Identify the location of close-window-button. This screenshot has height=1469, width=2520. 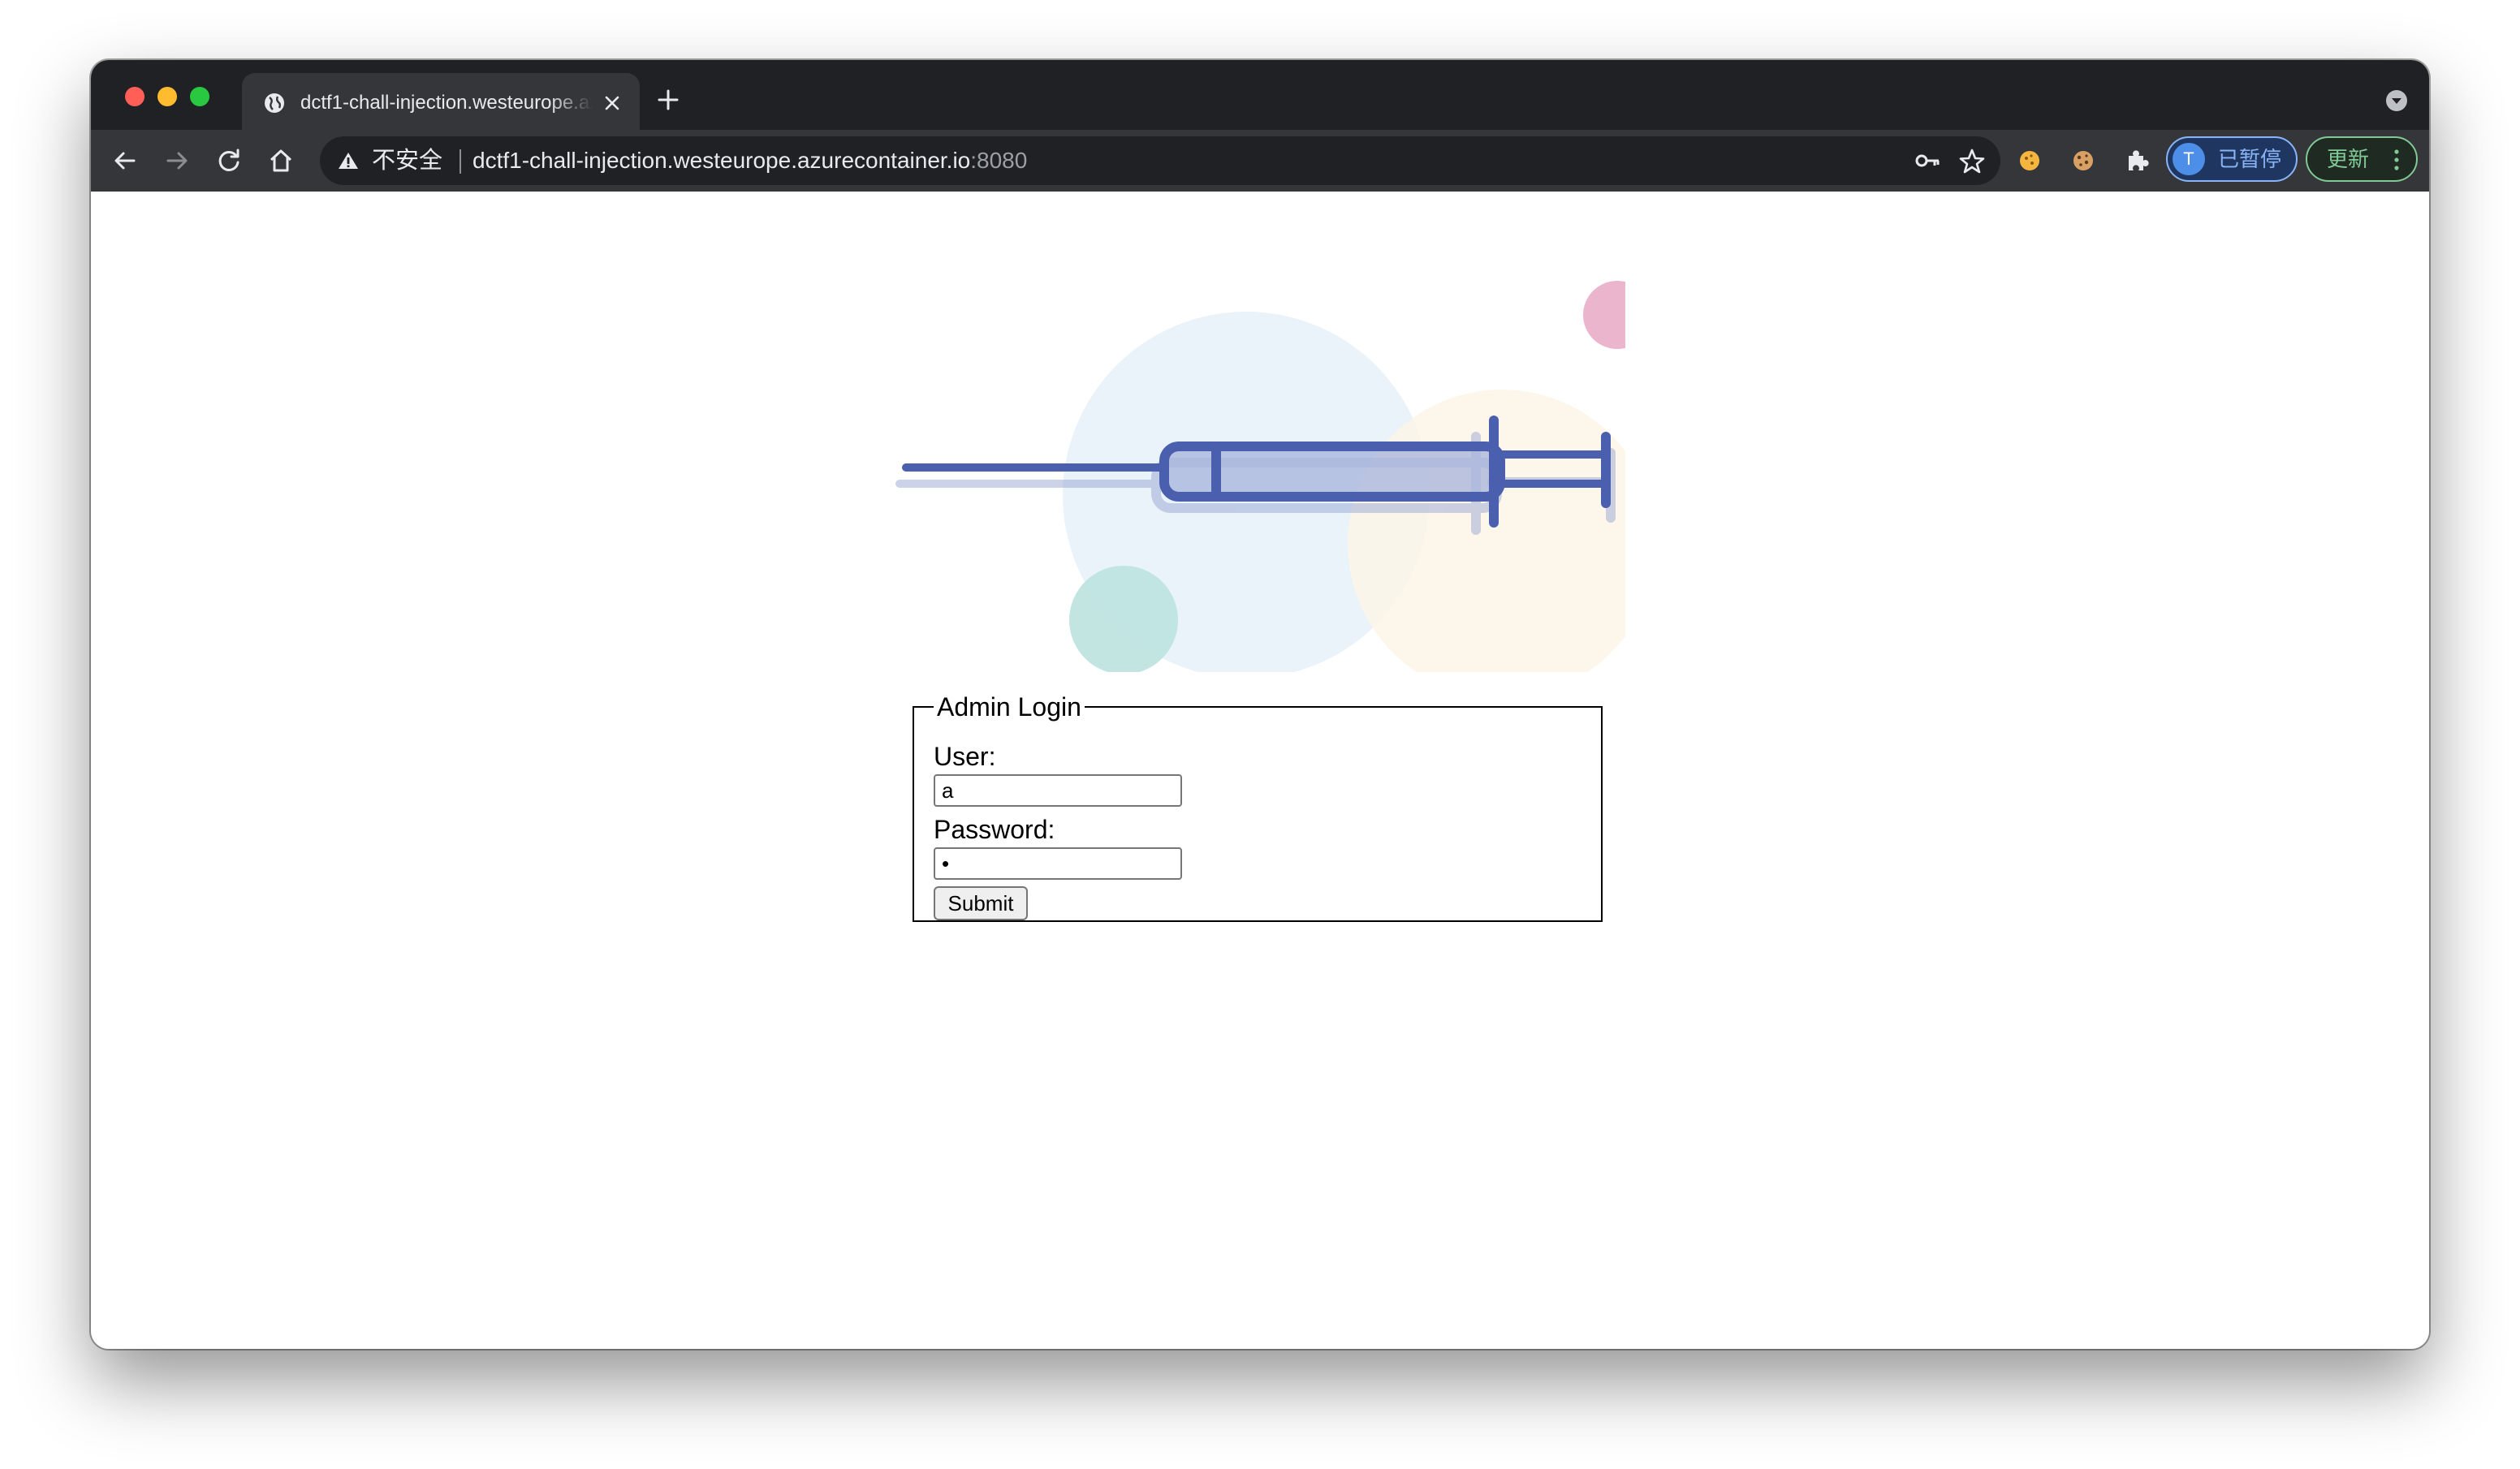
(135, 96).